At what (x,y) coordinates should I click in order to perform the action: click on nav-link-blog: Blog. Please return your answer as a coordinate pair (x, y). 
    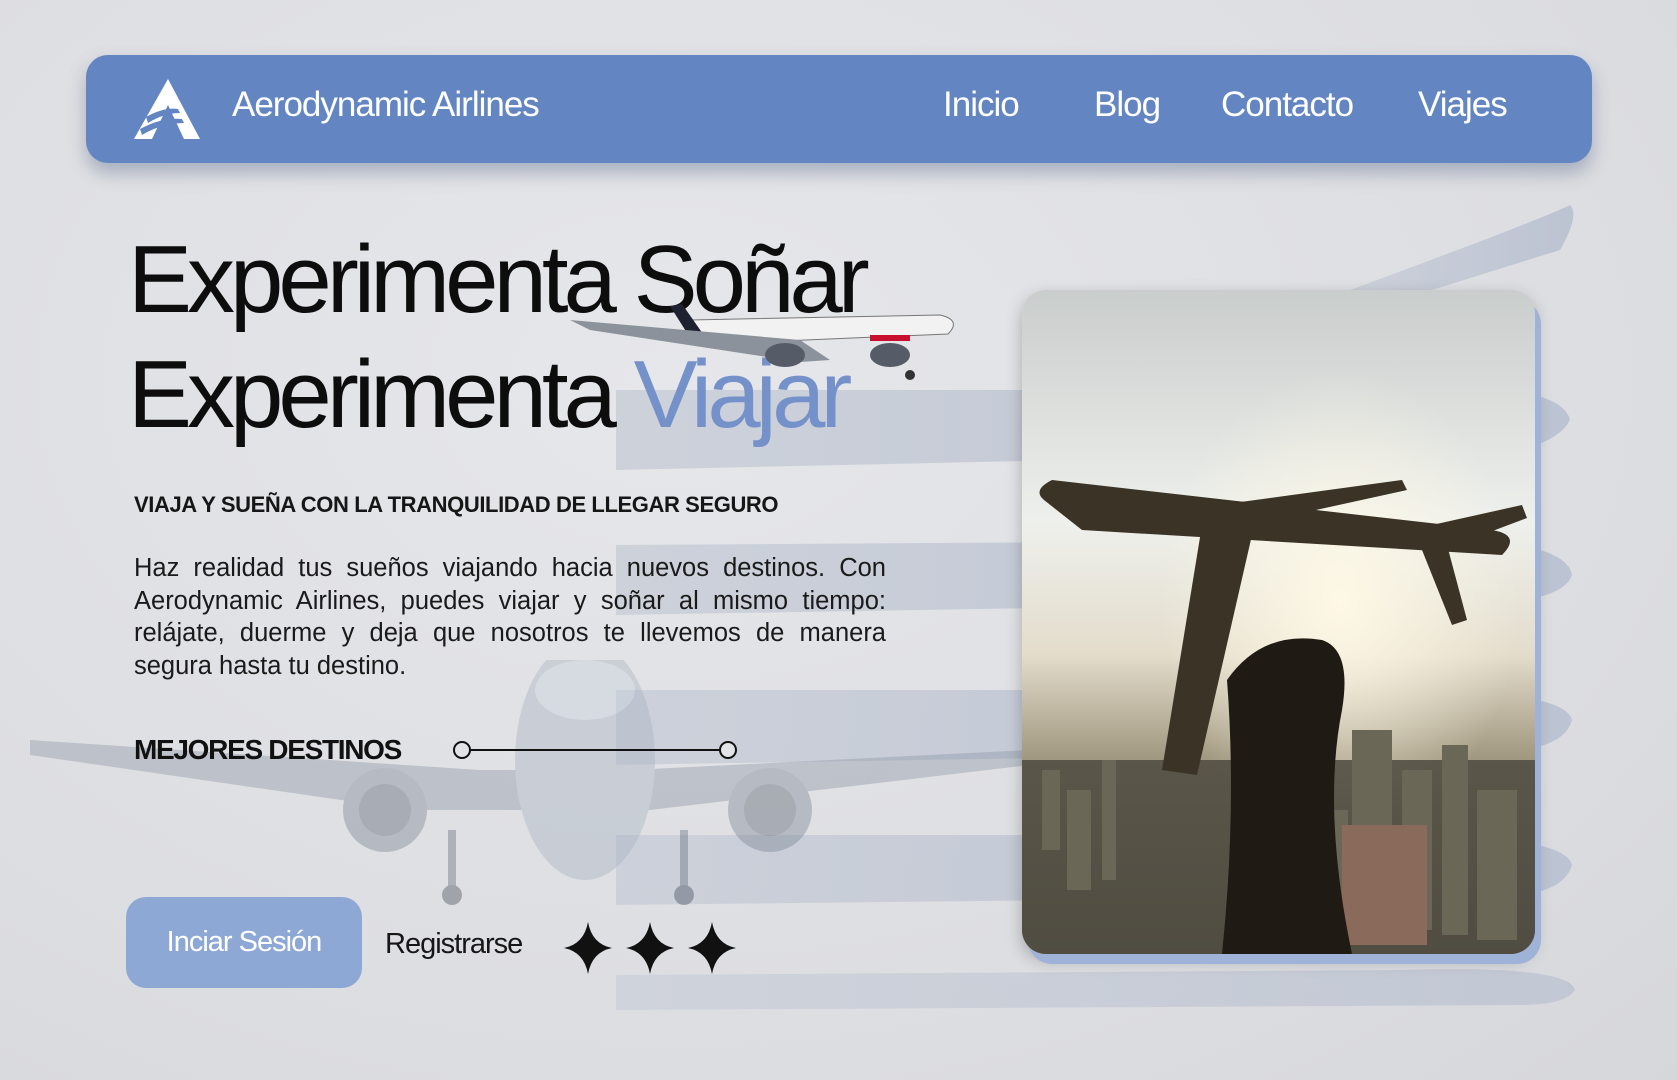
    Looking at the image, I should click on (1127, 105).